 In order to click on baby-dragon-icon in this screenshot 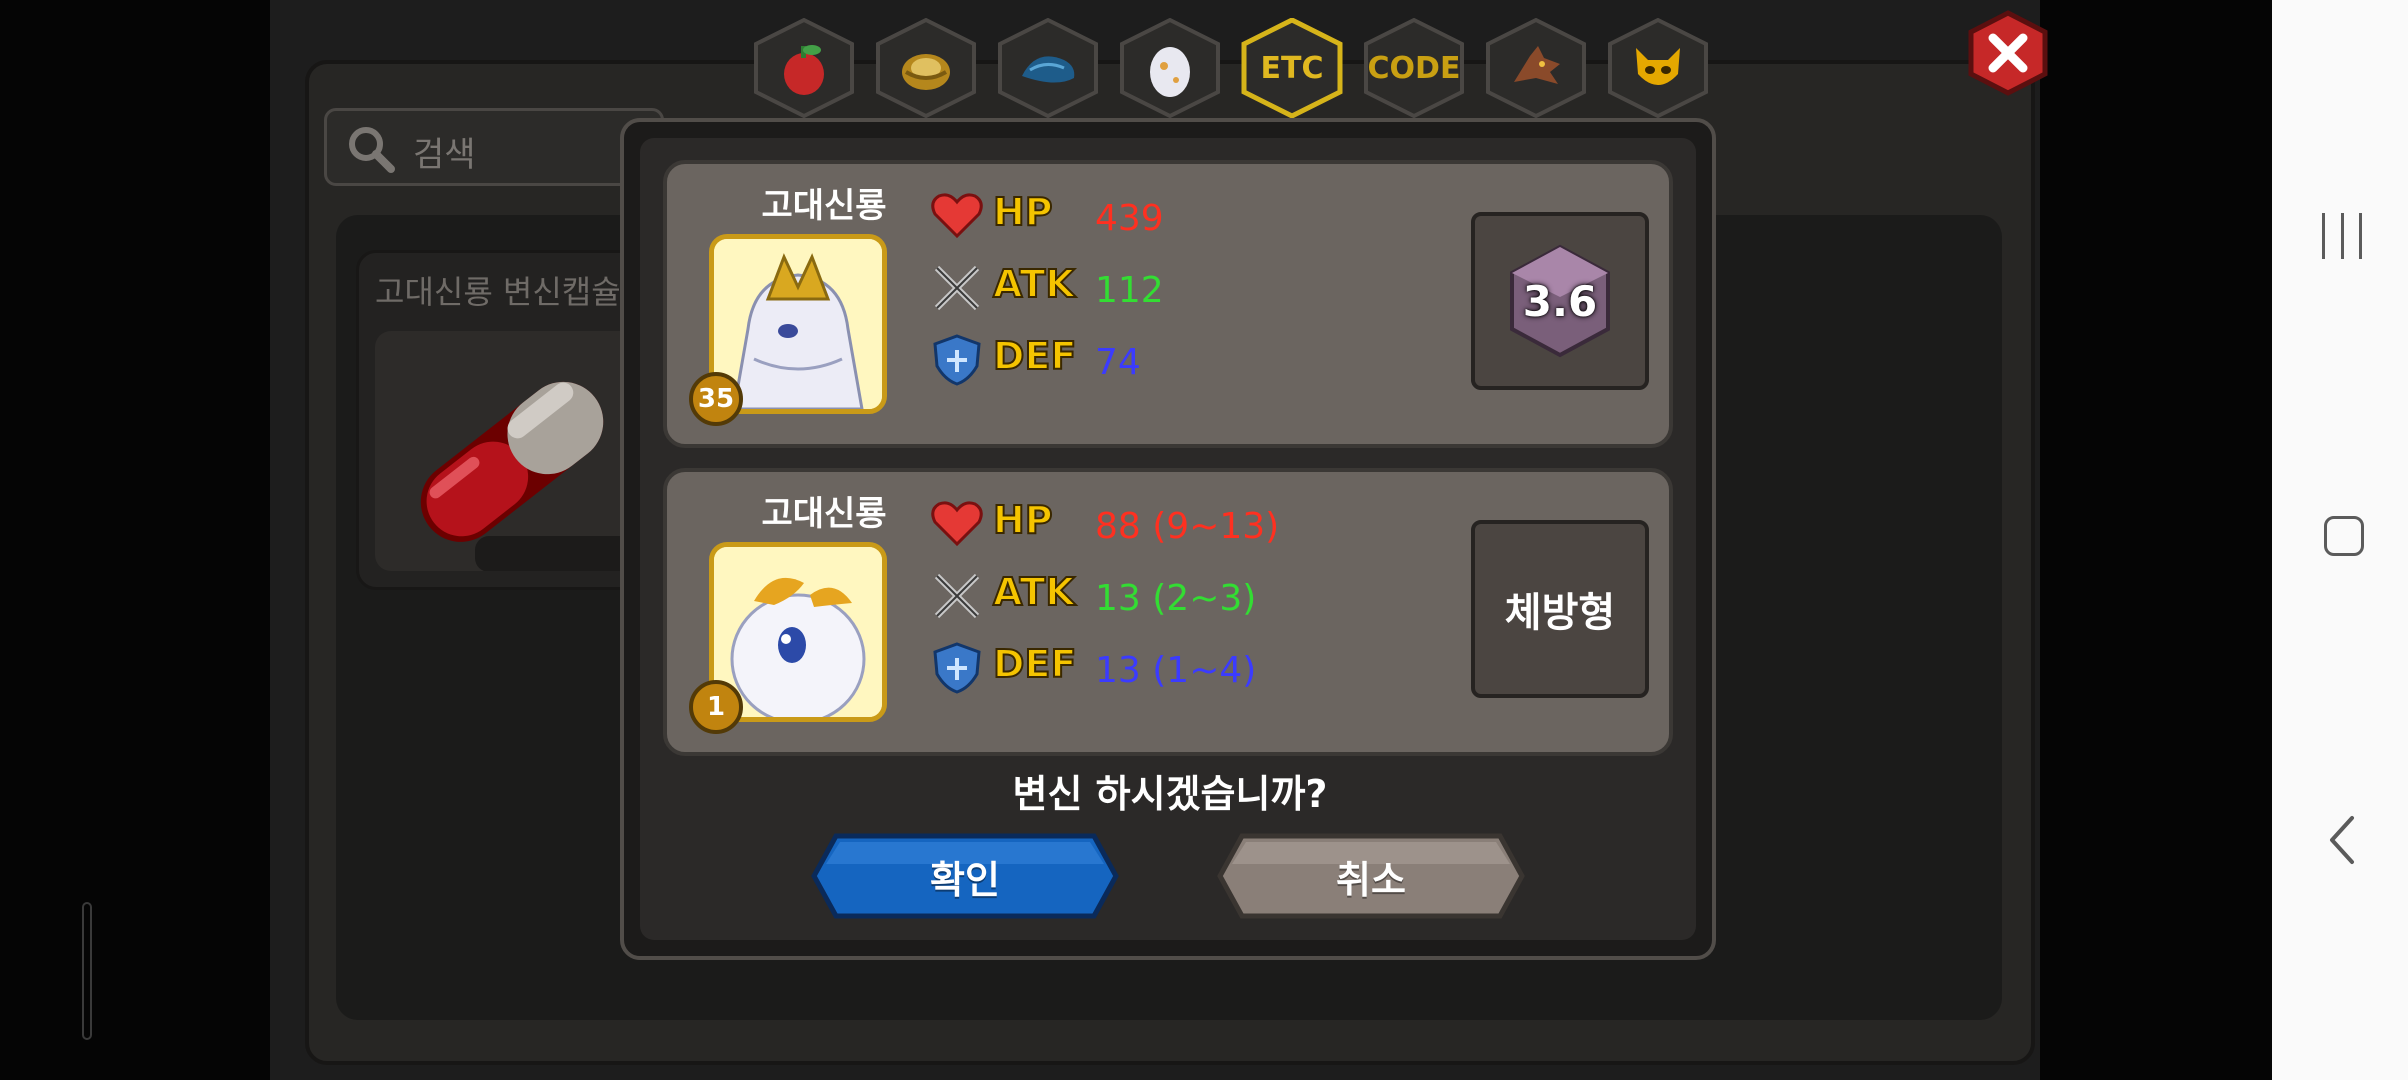, I will do `click(798, 632)`.